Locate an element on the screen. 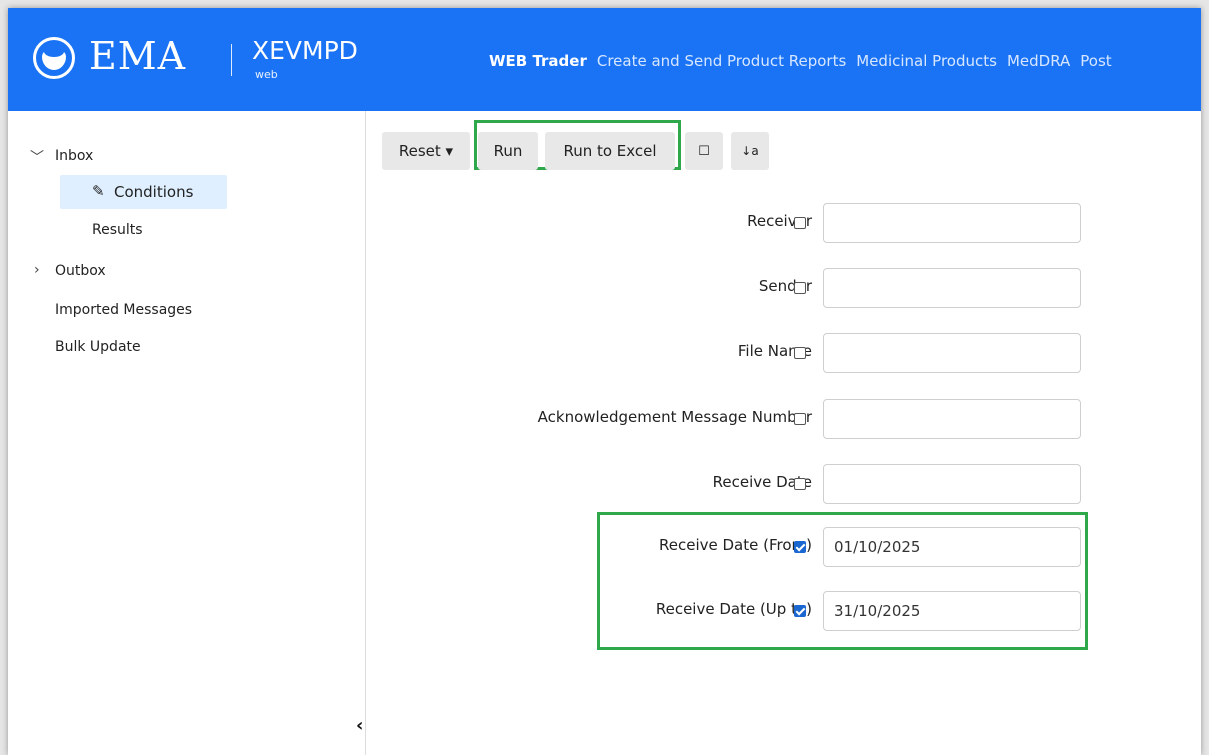  receiver-checkbox is located at coordinates (800, 223).